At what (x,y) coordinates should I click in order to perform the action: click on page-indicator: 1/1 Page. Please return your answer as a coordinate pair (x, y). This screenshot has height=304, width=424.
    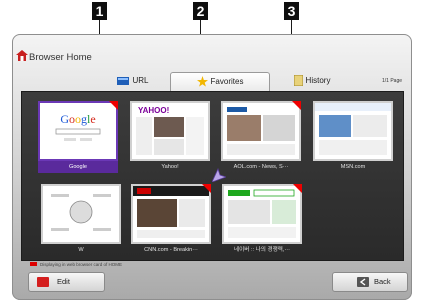
    Looking at the image, I should click on (392, 81).